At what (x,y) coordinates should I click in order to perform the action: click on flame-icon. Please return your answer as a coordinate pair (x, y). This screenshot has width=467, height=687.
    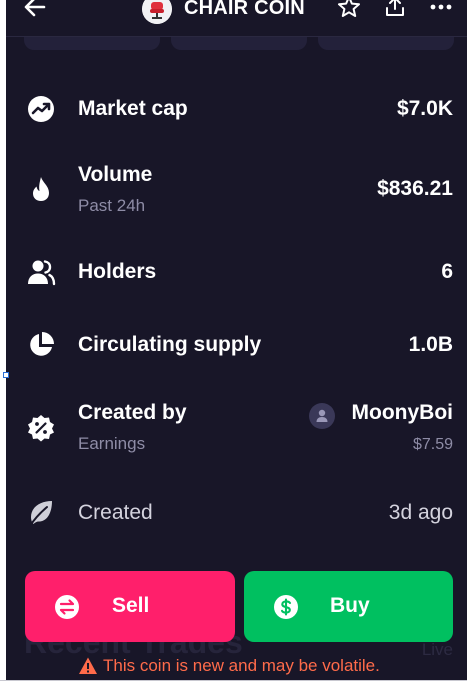
    Looking at the image, I should click on (41, 189).